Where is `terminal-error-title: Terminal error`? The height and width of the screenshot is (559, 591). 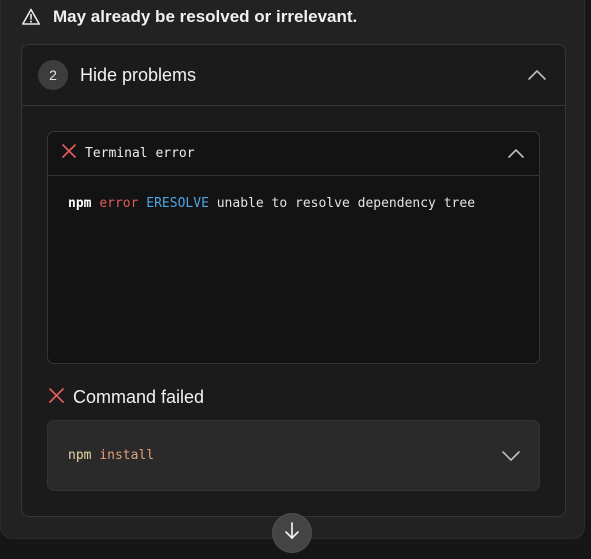
terminal-error-title: Terminal error is located at coordinates (140, 153).